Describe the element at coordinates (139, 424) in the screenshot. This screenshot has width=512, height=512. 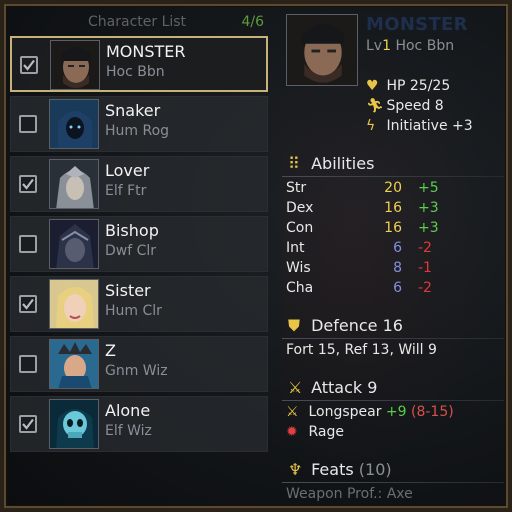
I see `character-row-alone: Alone Elf Wiz` at that location.